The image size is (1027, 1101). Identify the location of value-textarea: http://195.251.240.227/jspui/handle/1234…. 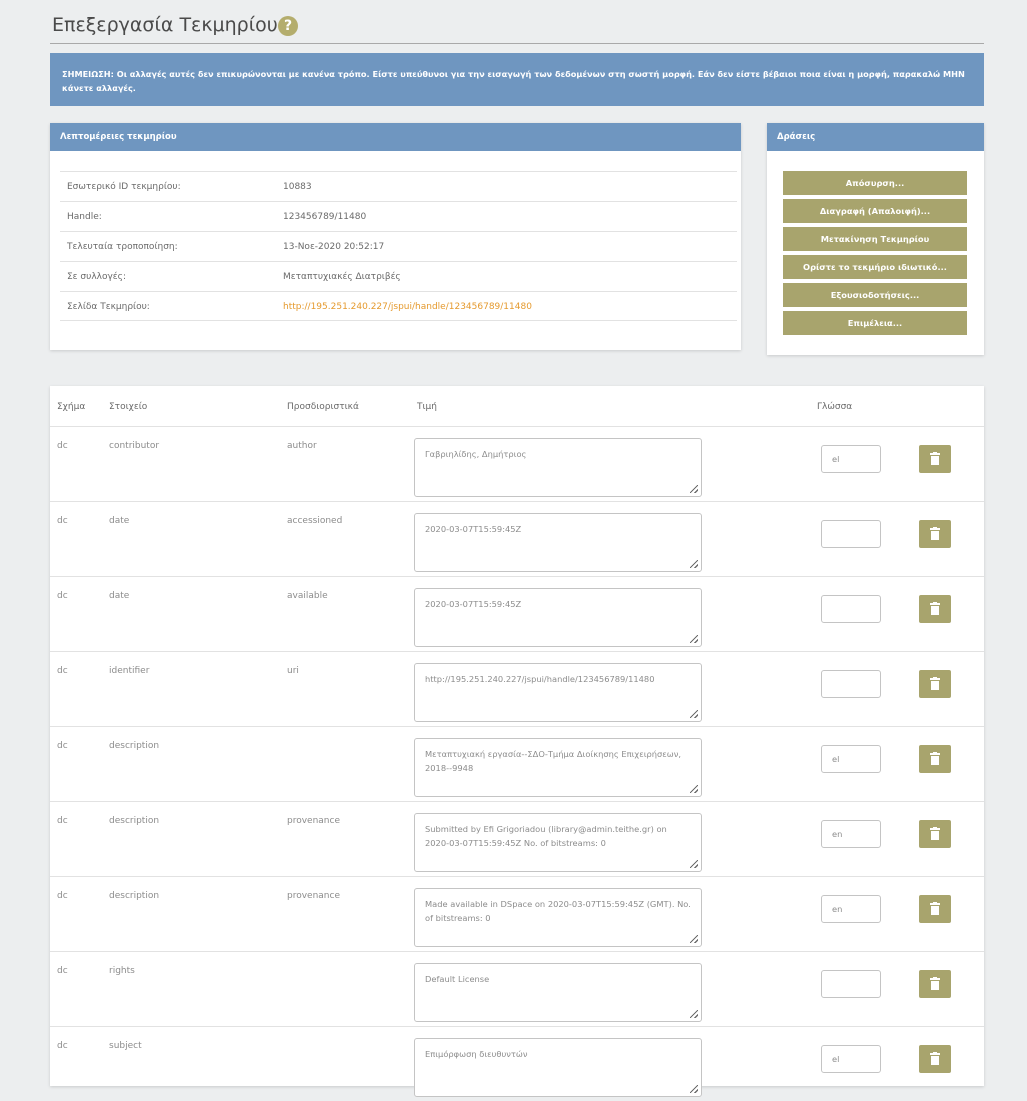
(558, 692).